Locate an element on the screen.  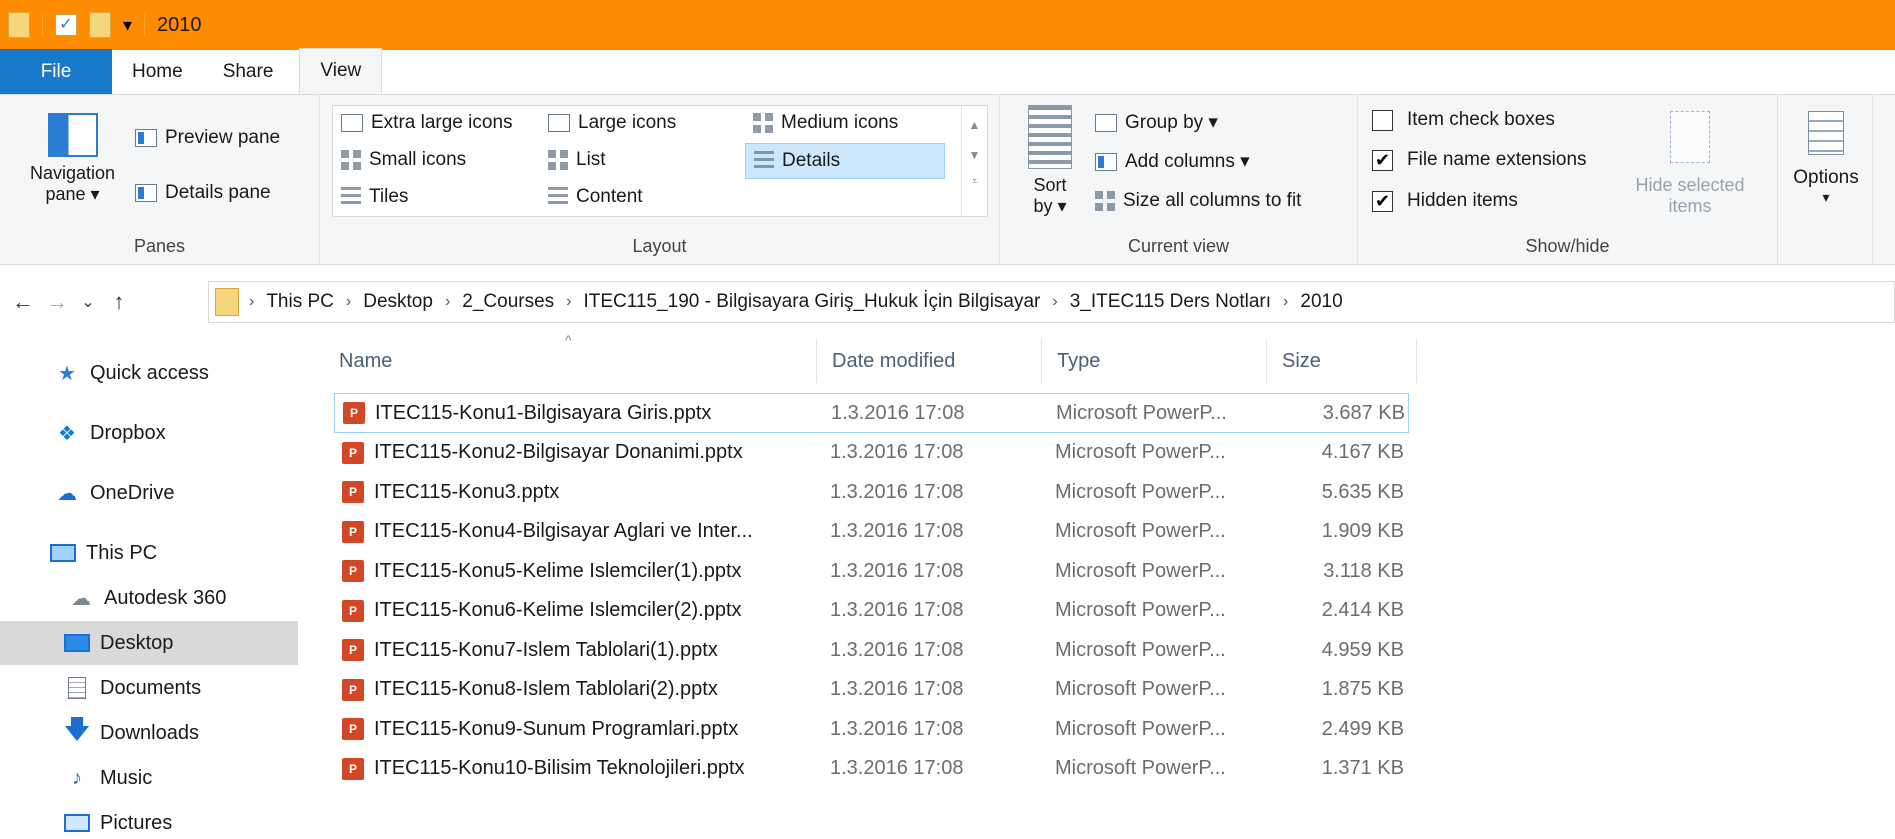
nav-music: ♪ Music is located at coordinates (149, 778).